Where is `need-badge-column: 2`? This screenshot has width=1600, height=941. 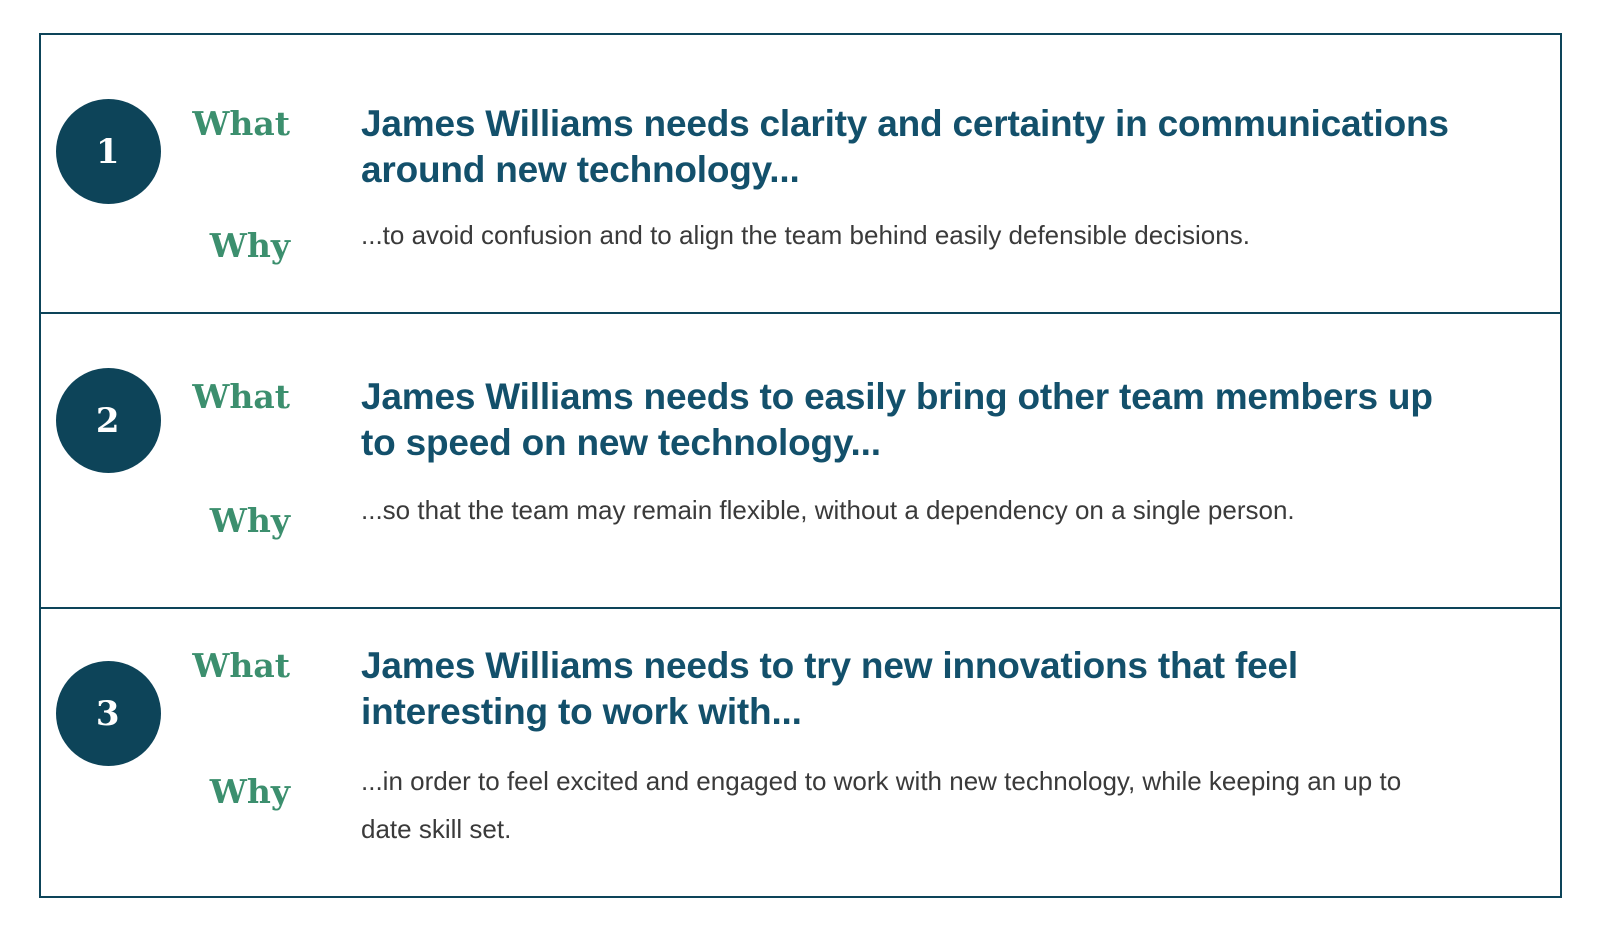 need-badge-column: 2 is located at coordinates (108, 393).